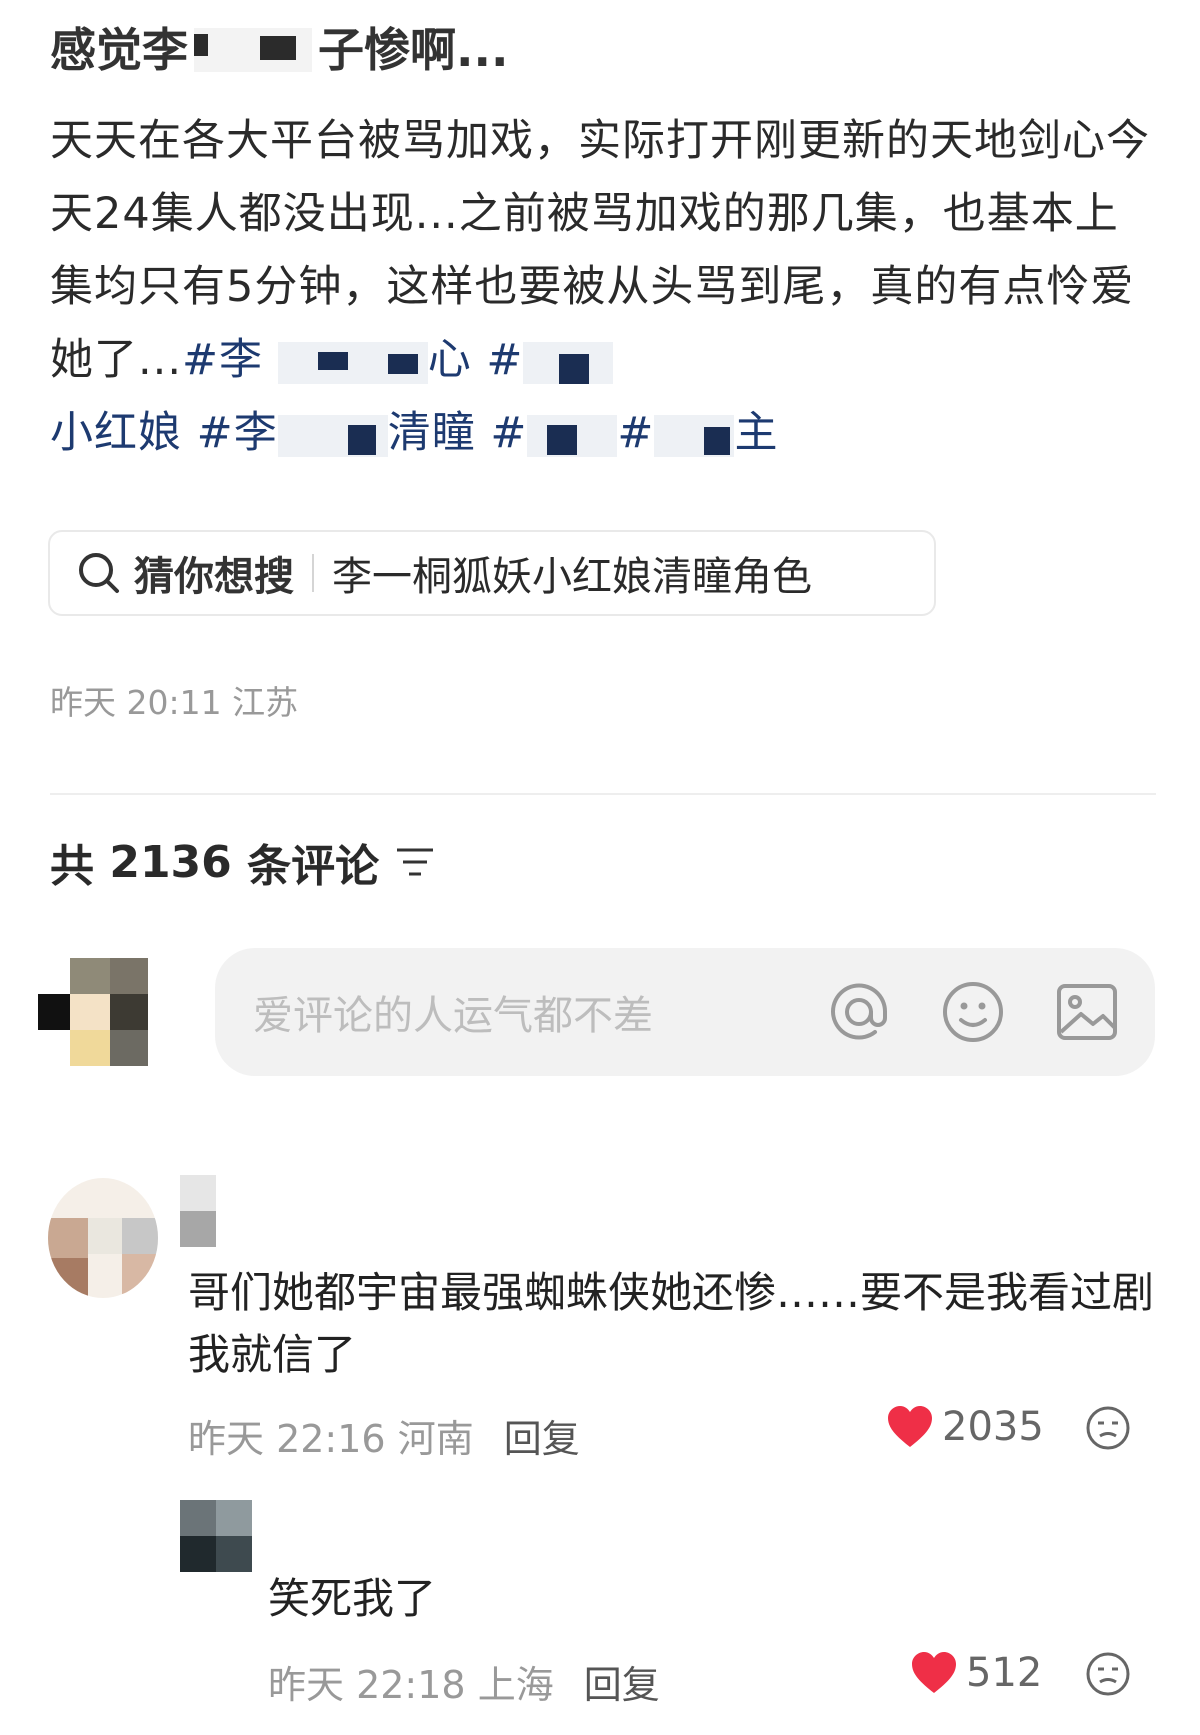 This screenshot has width=1200, height=1735. Describe the element at coordinates (99, 573) in the screenshot. I see `search-icon` at that location.